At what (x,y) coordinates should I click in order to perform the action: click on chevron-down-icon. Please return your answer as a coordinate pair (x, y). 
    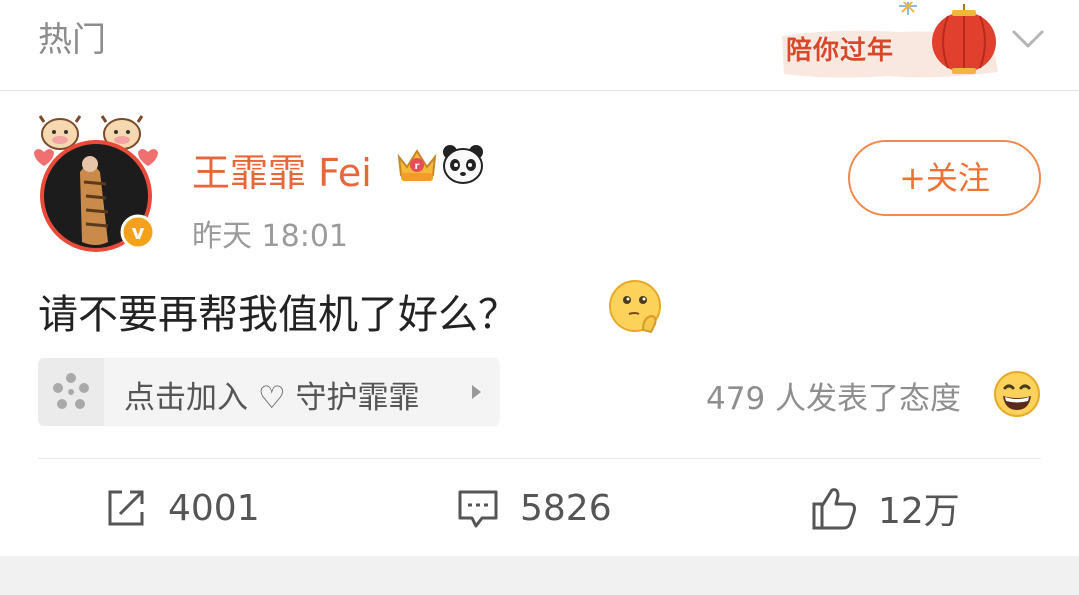
    Looking at the image, I should click on (1028, 39).